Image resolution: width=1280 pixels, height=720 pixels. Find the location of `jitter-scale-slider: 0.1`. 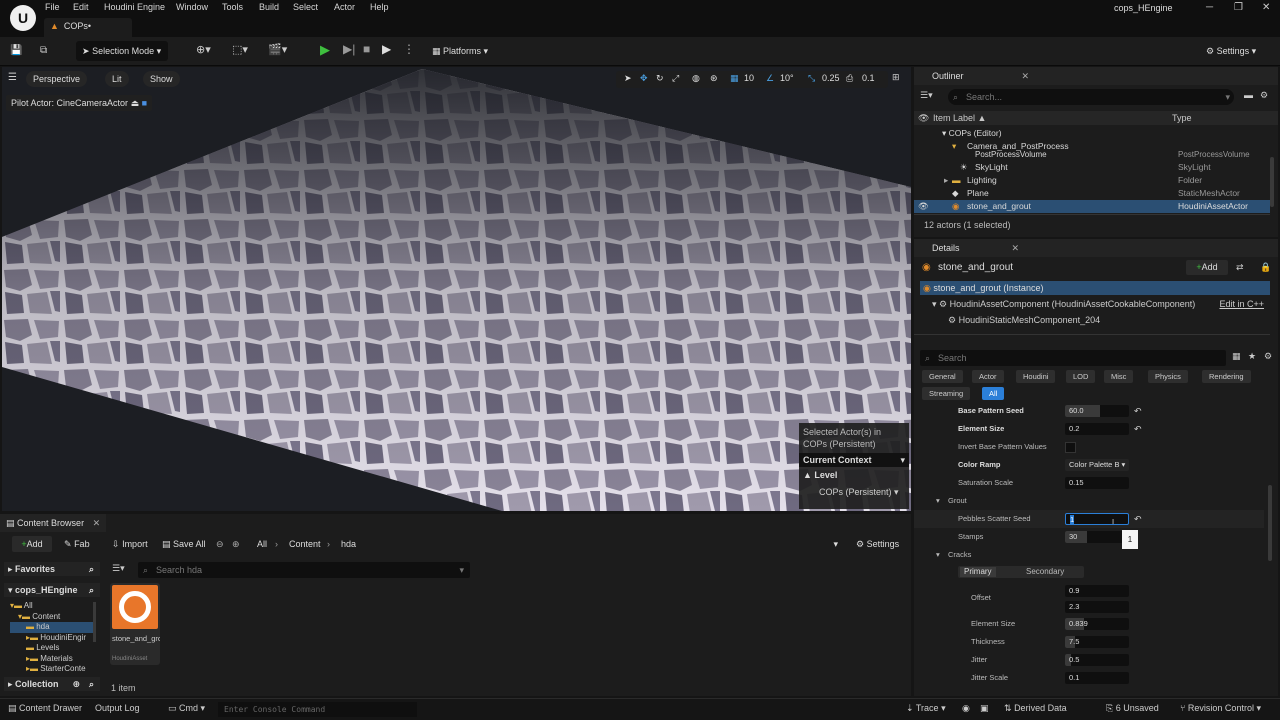

jitter-scale-slider: 0.1 is located at coordinates (1097, 678).